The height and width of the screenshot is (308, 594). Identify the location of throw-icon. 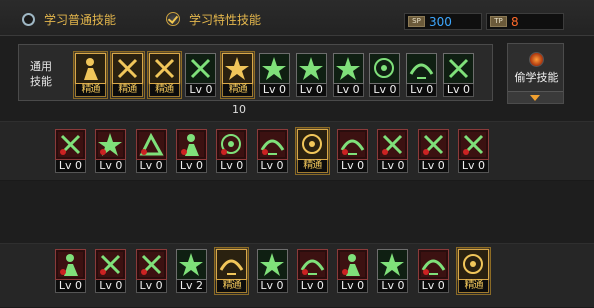
(111, 264).